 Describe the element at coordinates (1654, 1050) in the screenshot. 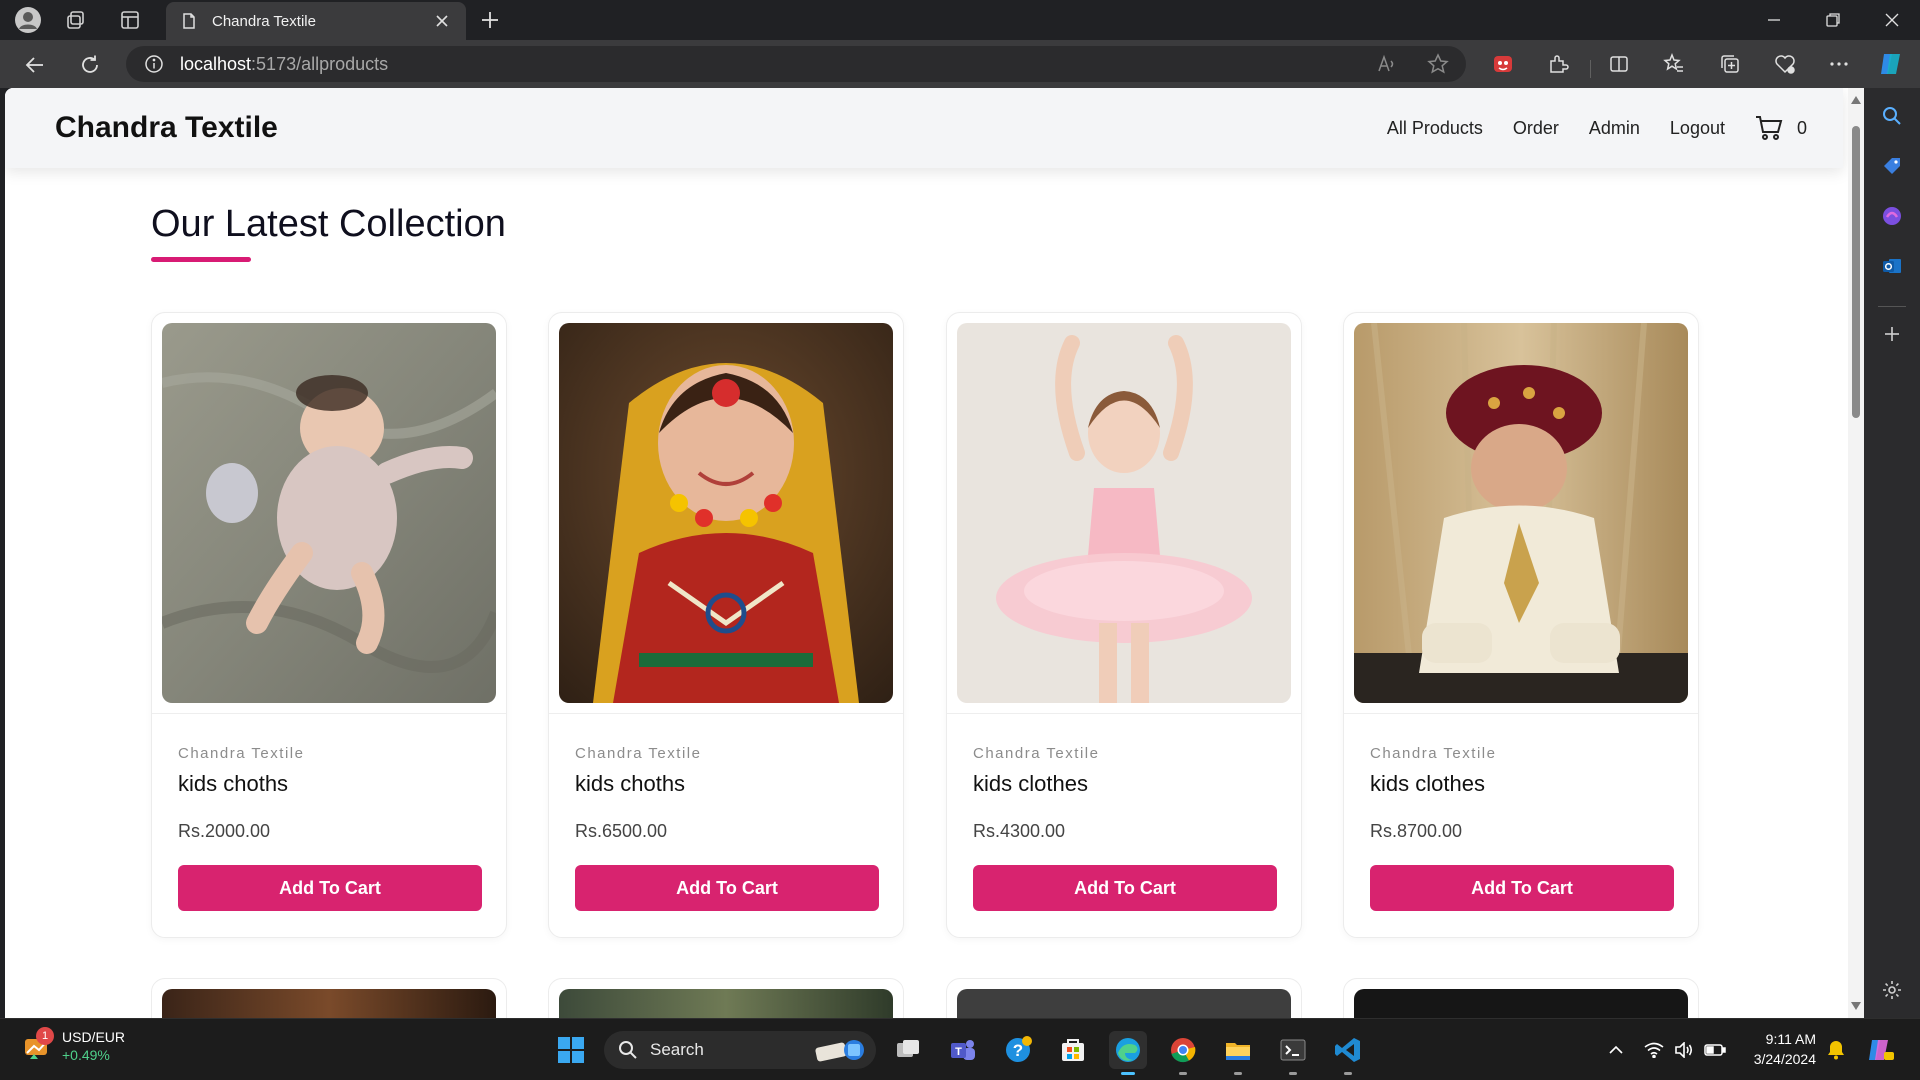

I see `wifi-icon` at that location.